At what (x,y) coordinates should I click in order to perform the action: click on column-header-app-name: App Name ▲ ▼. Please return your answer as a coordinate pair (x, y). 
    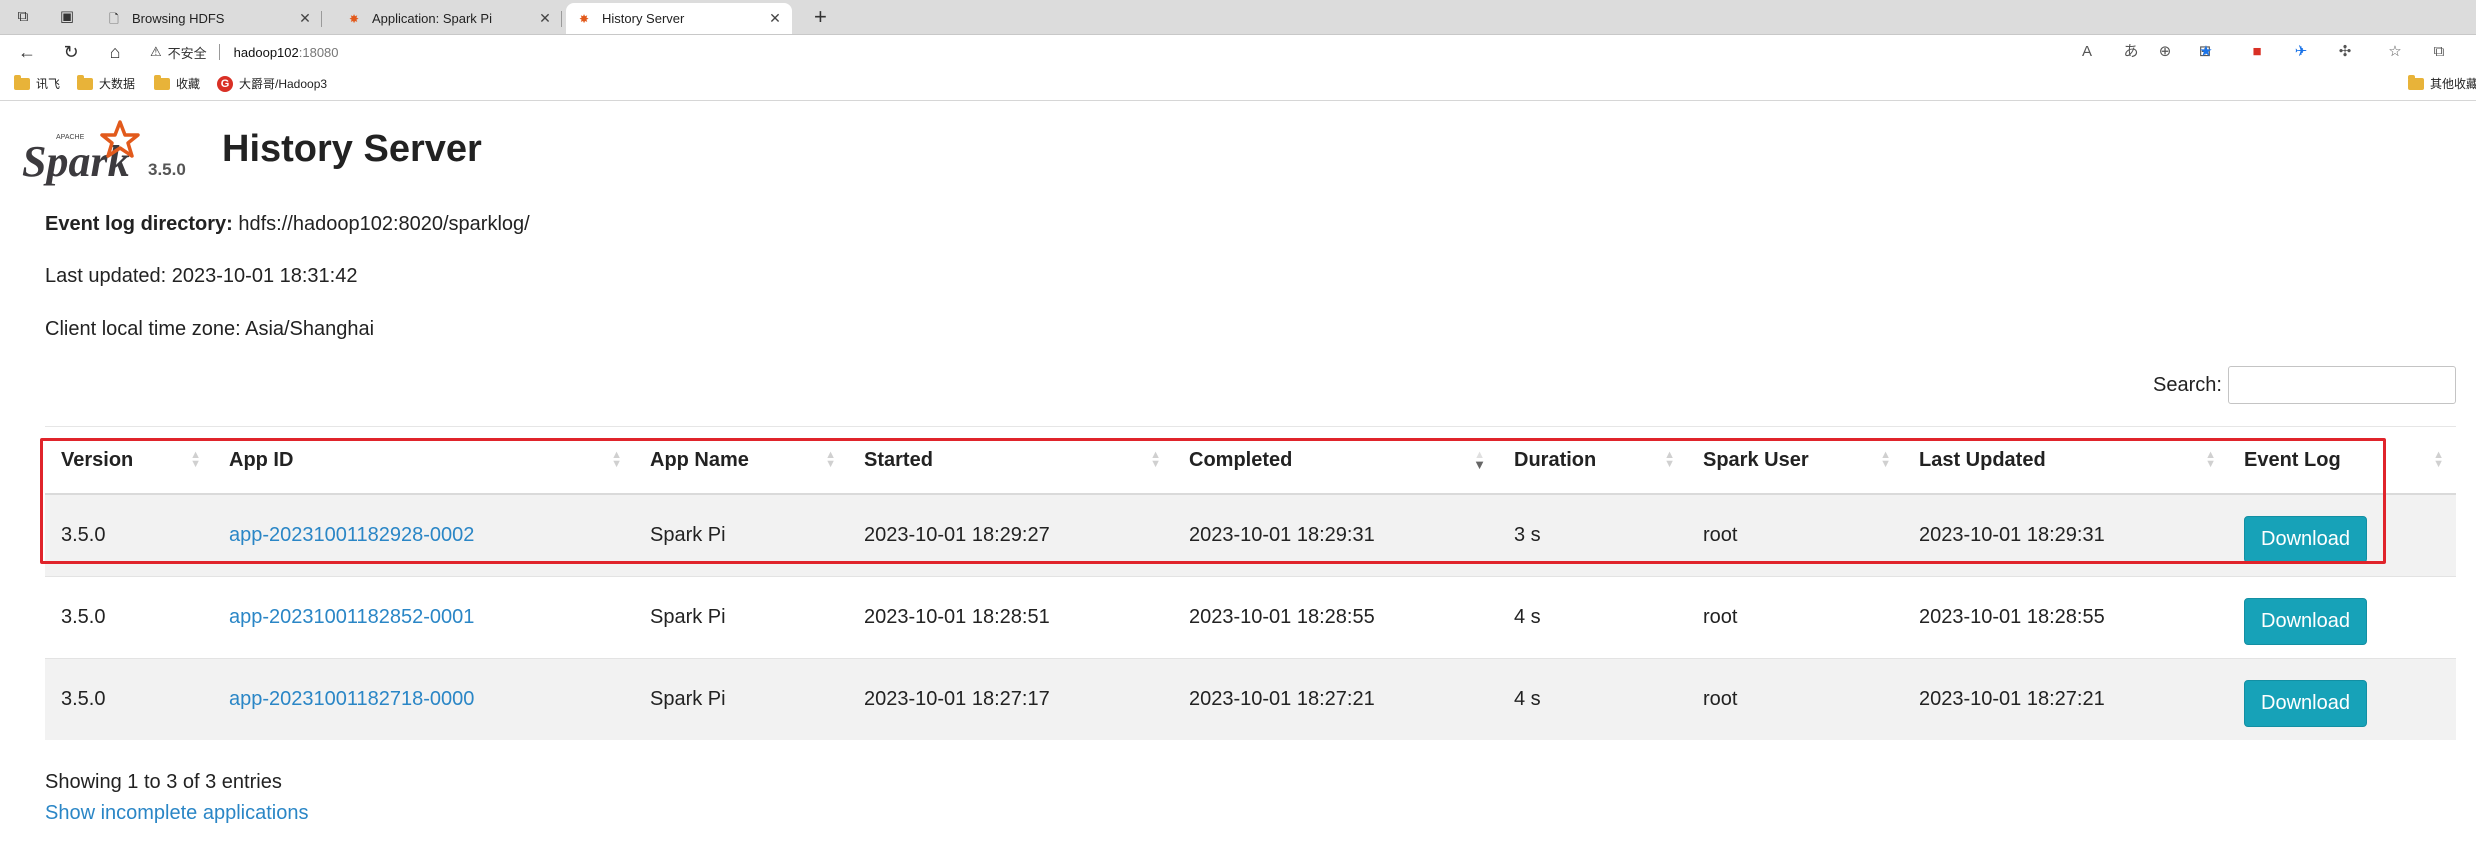
    Looking at the image, I should click on (741, 460).